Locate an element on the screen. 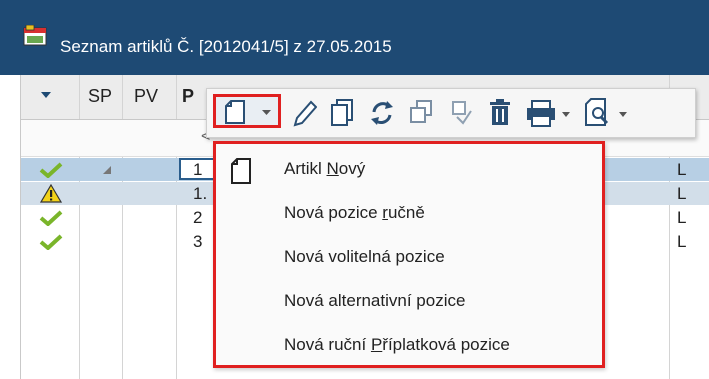 Image resolution: width=709 pixels, height=379 pixels. restore-icon is located at coordinates (461, 113).